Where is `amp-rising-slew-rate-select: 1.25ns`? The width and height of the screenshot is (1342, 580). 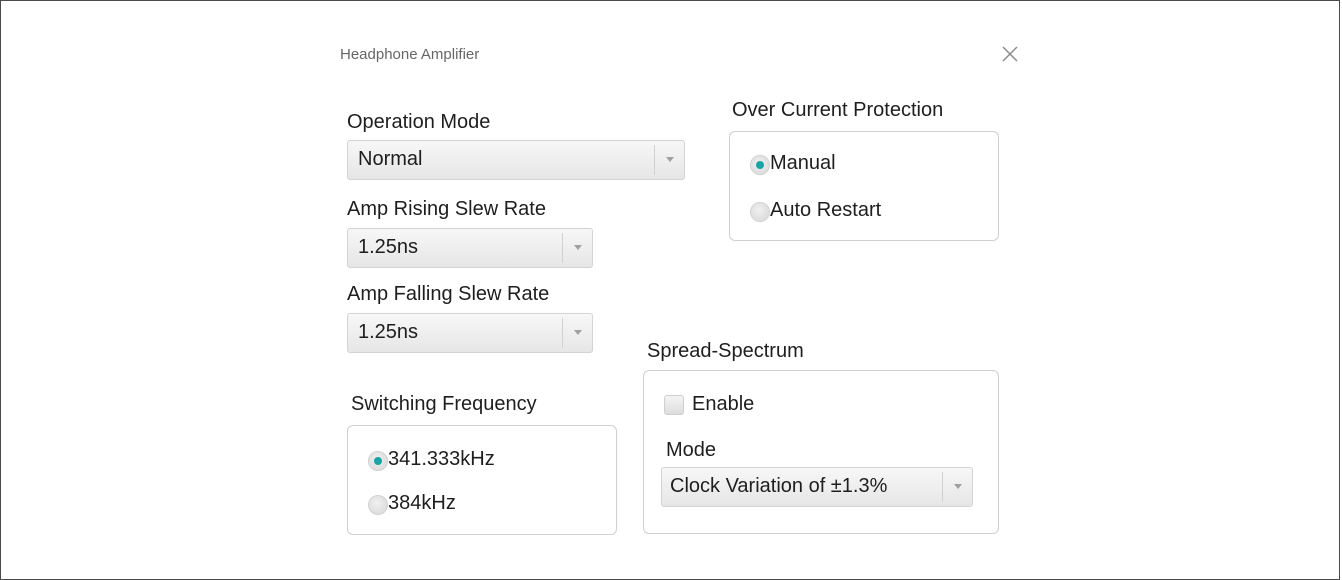 amp-rising-slew-rate-select: 1.25ns is located at coordinates (470, 248).